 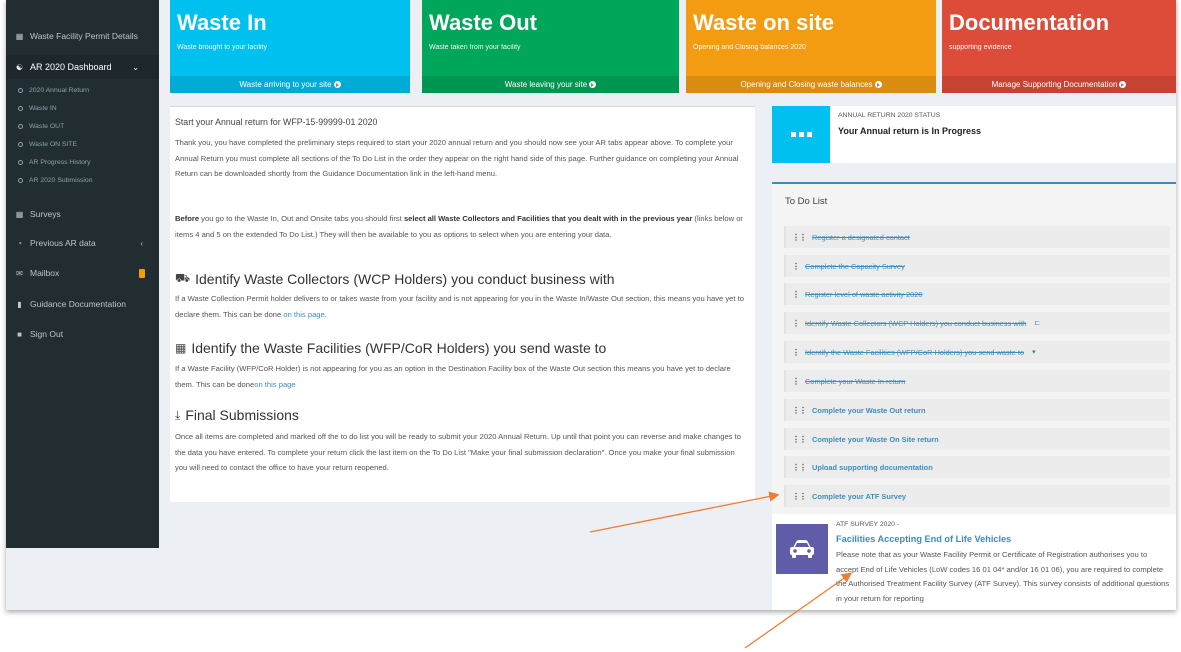 I want to click on sidebar-item-label: Mailbox, so click(x=45, y=273).